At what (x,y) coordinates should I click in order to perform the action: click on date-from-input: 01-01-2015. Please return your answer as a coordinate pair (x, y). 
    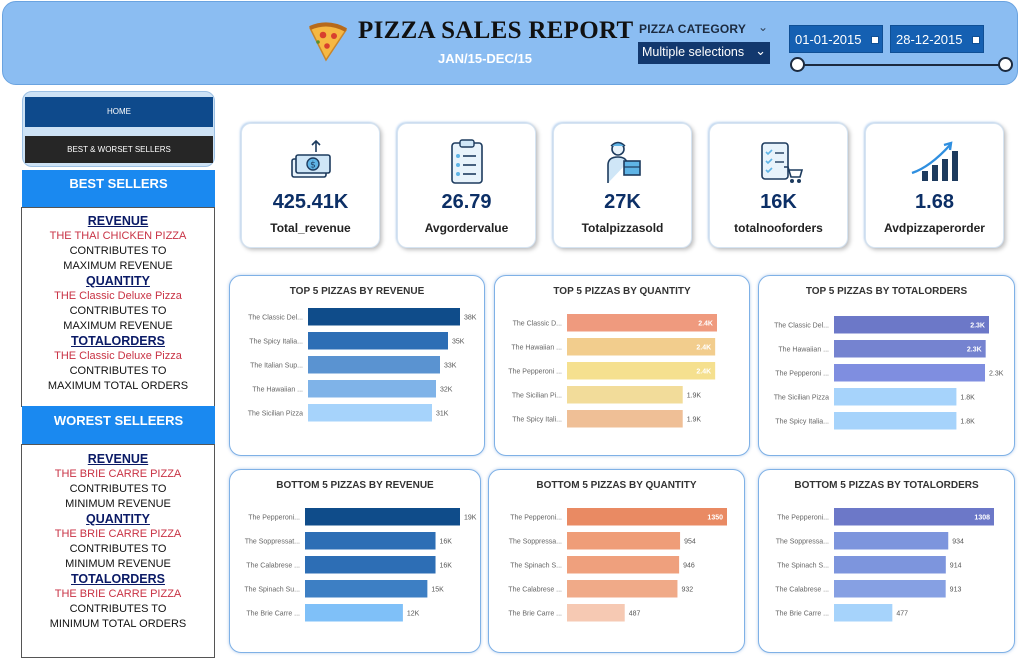
    Looking at the image, I should click on (836, 39).